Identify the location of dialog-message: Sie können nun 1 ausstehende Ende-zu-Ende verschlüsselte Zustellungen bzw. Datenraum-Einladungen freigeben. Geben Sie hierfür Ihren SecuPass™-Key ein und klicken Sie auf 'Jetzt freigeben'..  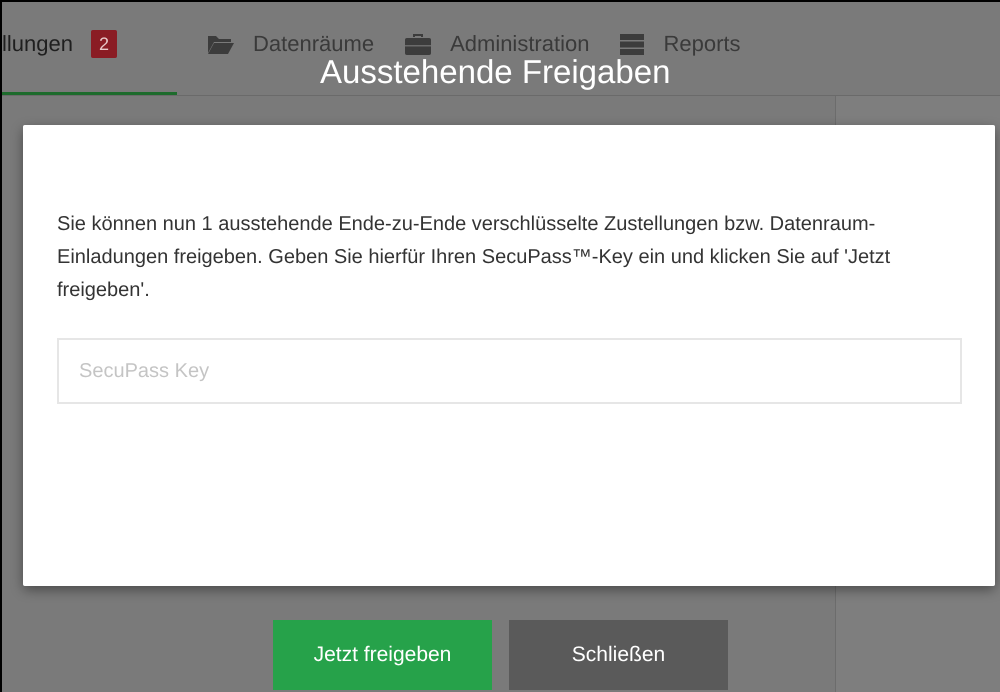
(474, 257).